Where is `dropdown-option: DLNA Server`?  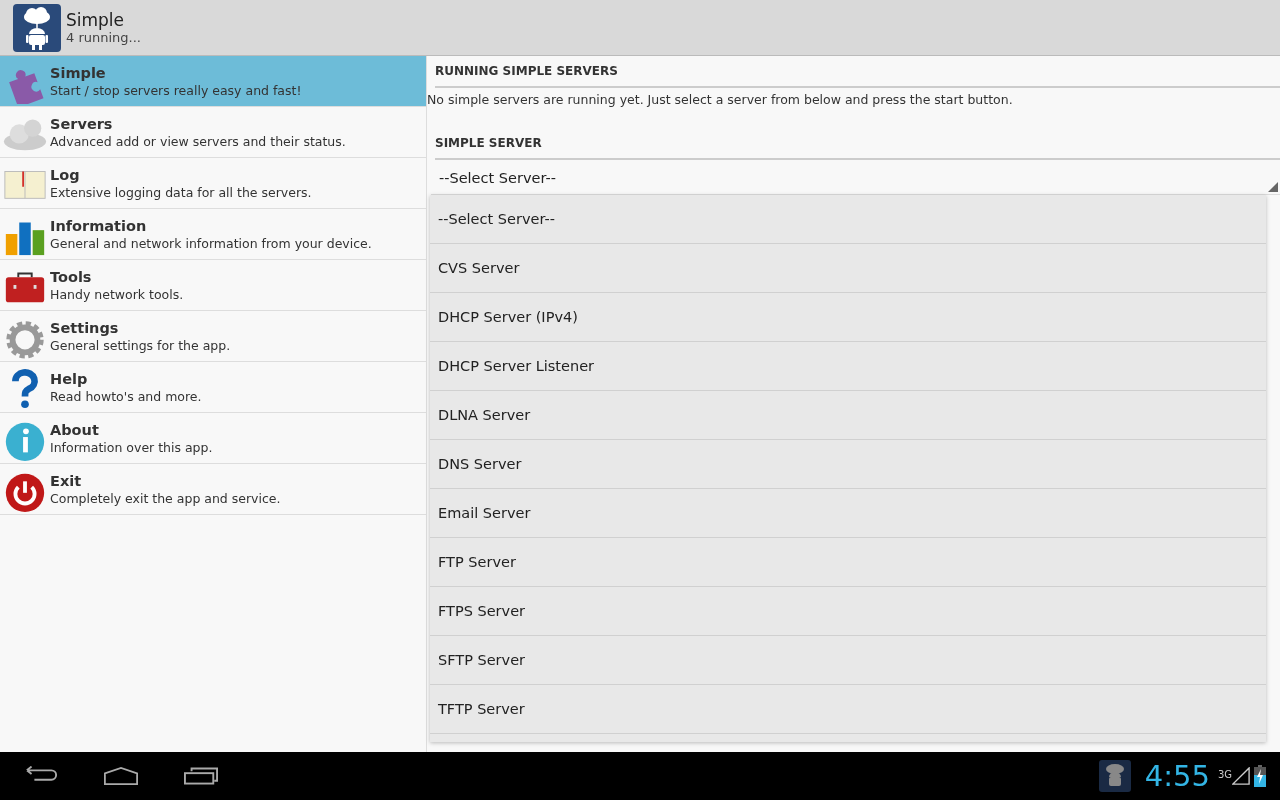 dropdown-option: DLNA Server is located at coordinates (848, 415).